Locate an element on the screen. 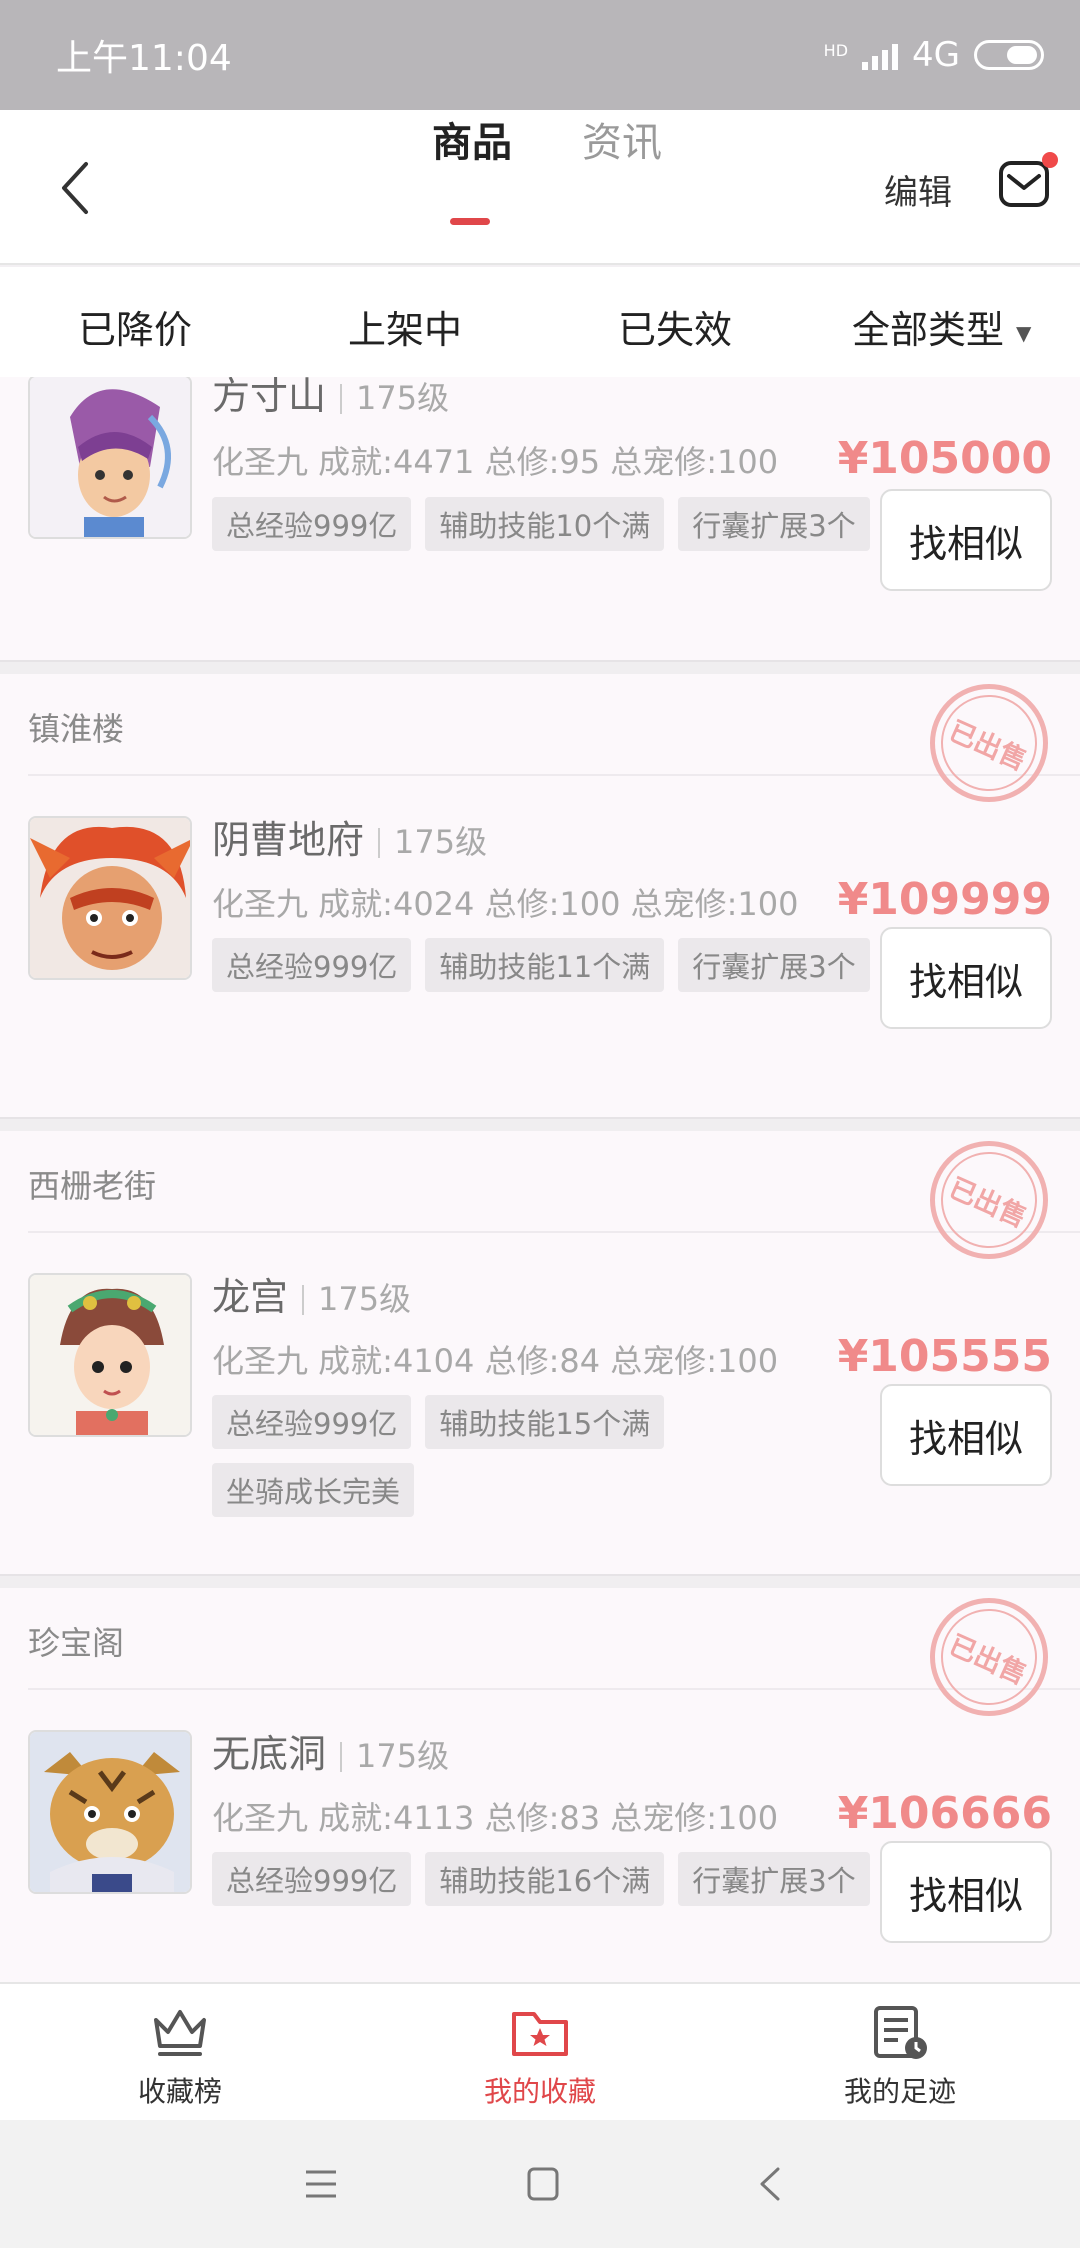 Image resolution: width=1080 pixels, height=2248 pixels. nav-item-my-history: 我的足迹 is located at coordinates (900, 2053).